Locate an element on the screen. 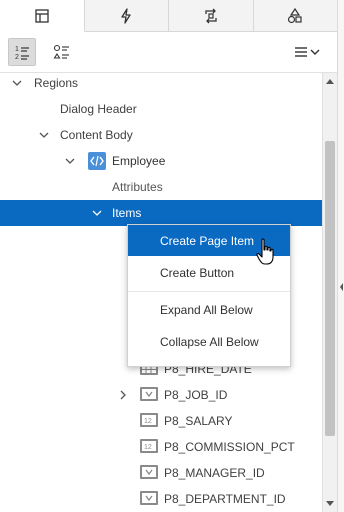 The height and width of the screenshot is (512, 344). tree-node-employee: Employee is located at coordinates (161, 161).